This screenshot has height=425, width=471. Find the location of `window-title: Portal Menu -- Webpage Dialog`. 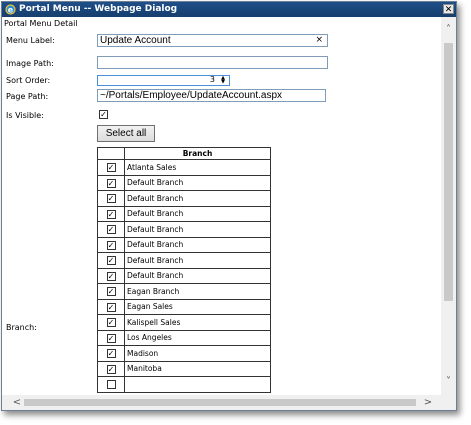

window-title: Portal Menu -- Webpage Dialog is located at coordinates (98, 9).